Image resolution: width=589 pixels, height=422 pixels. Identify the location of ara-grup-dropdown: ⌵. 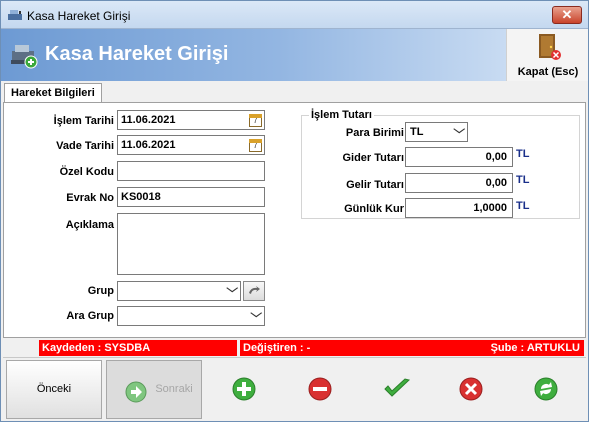
(191, 316).